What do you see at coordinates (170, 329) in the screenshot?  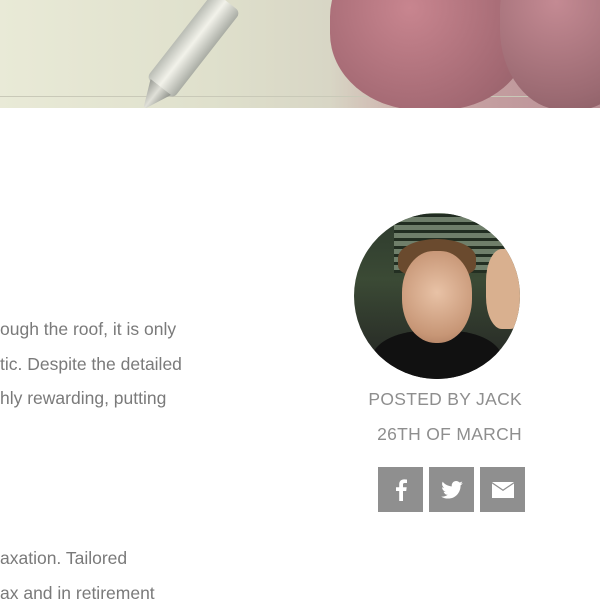 I see `article-line: ough the roof, it is only` at bounding box center [170, 329].